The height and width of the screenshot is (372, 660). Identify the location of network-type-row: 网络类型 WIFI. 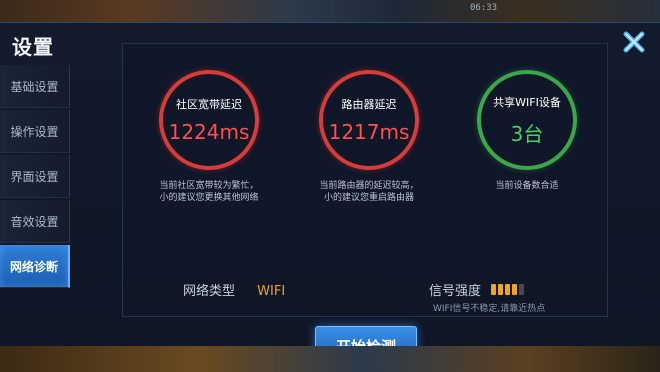
(234, 289).